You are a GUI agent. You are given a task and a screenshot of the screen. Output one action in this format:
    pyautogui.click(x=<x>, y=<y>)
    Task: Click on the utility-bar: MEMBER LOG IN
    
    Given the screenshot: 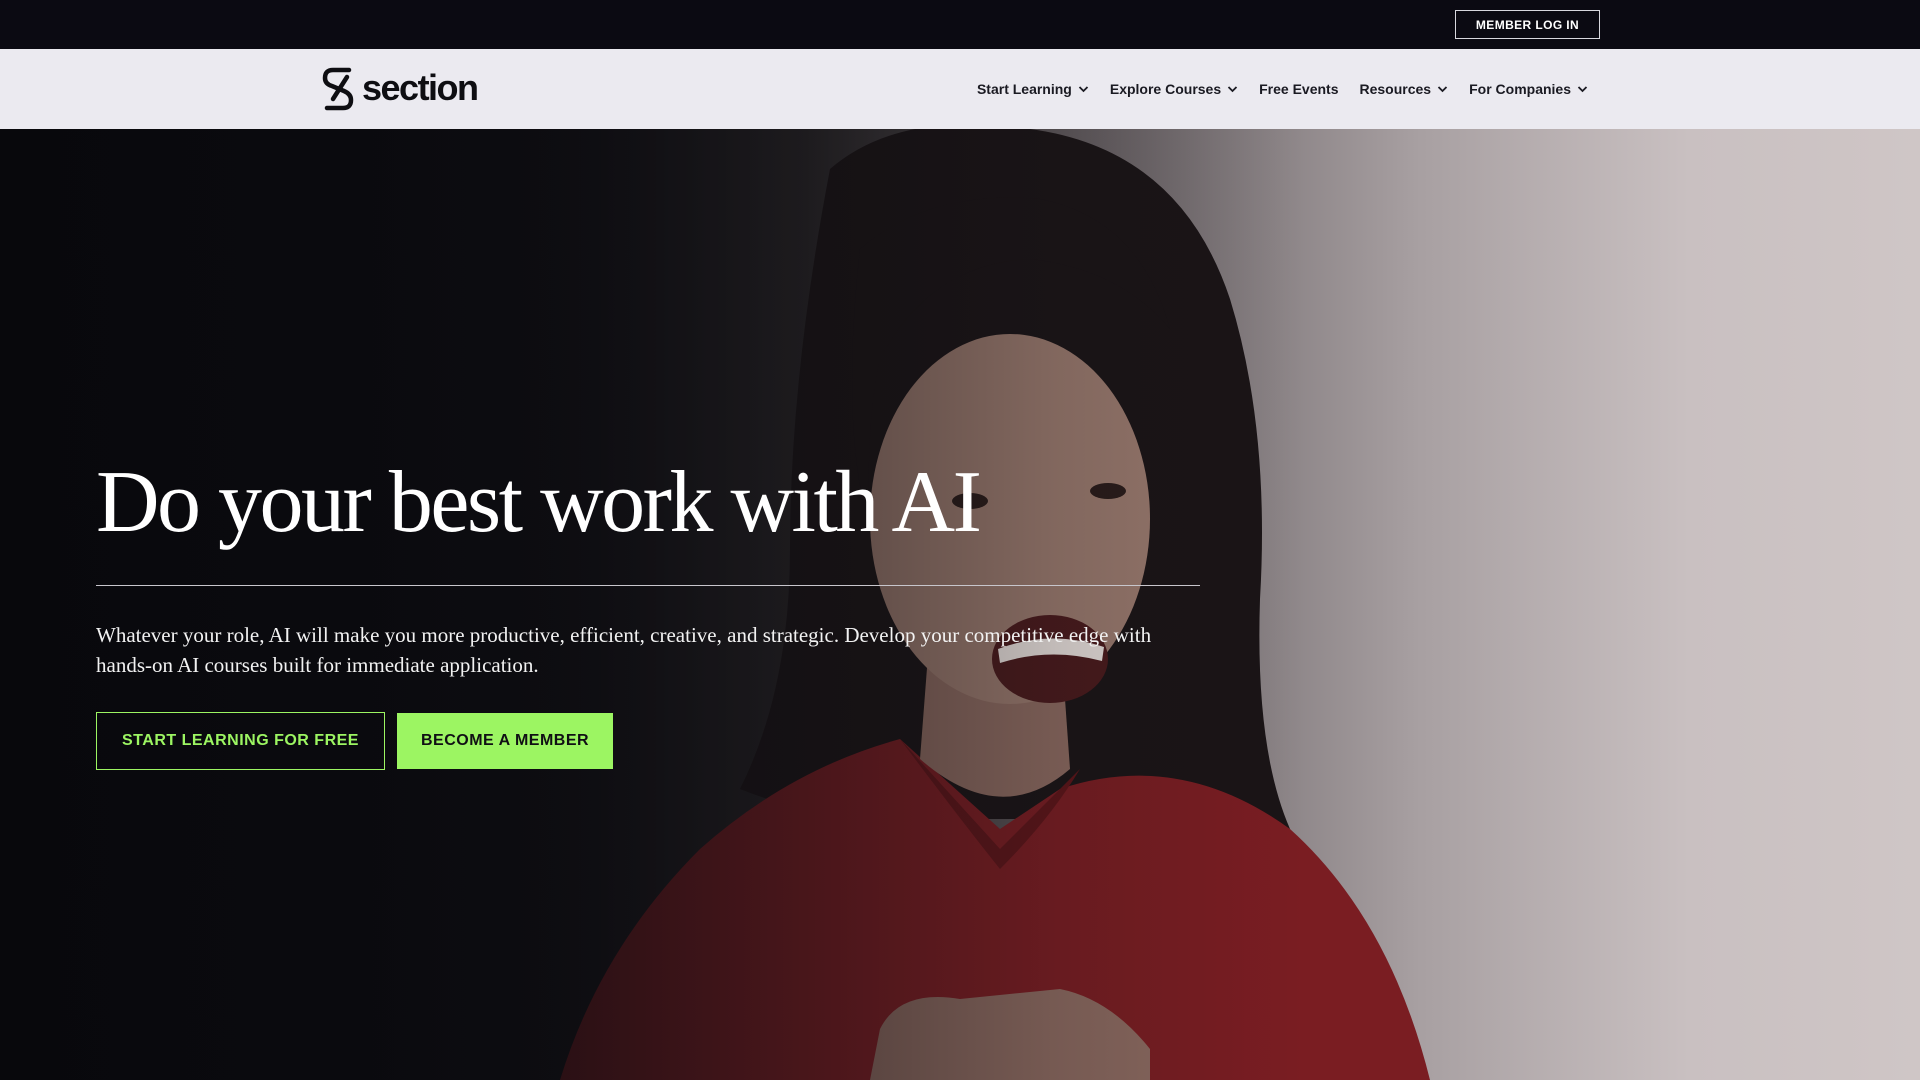 What is the action you would take?
    pyautogui.click(x=960, y=24)
    